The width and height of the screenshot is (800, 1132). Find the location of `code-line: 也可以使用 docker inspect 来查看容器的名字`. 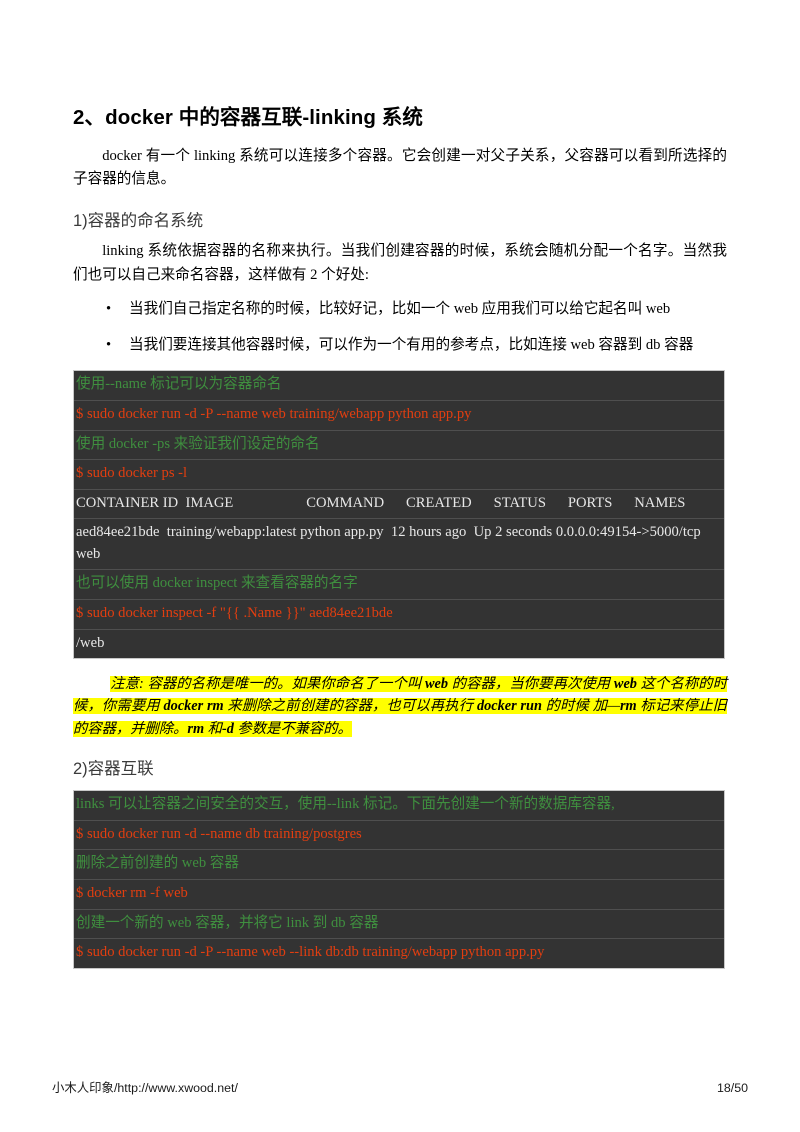

code-line: 也可以使用 docker inspect 来查看容器的名字 is located at coordinates (399, 585).